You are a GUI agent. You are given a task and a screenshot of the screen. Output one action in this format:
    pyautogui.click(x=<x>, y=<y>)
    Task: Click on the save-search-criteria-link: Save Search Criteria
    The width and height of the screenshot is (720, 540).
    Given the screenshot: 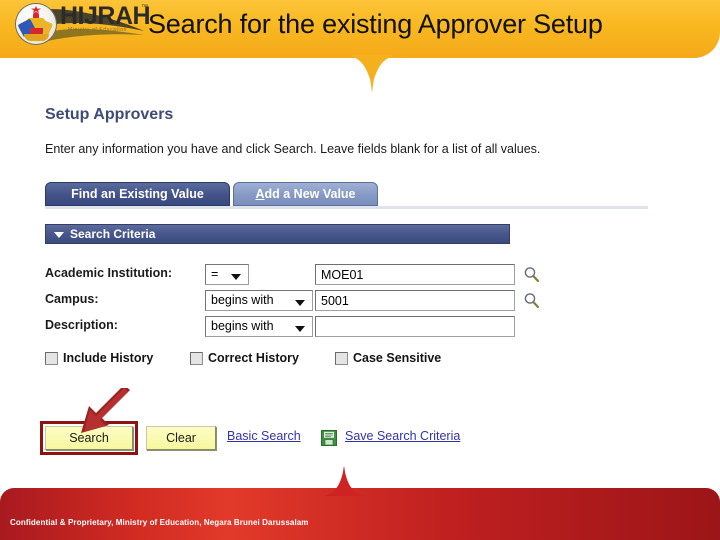 What is the action you would take?
    pyautogui.click(x=402, y=436)
    